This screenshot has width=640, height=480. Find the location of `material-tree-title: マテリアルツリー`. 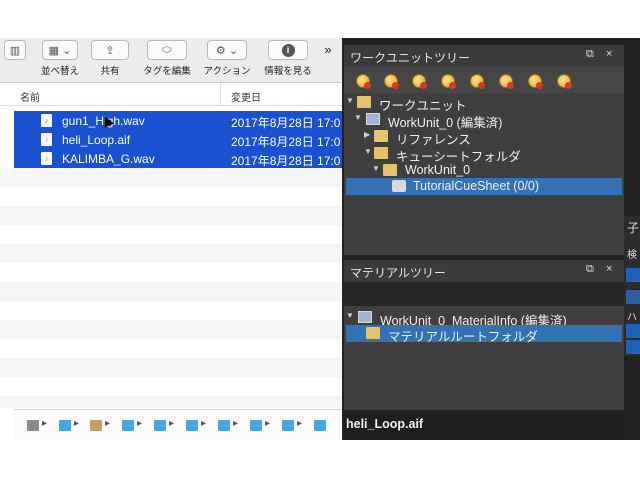

material-tree-title: マテリアルツリー is located at coordinates (398, 273).